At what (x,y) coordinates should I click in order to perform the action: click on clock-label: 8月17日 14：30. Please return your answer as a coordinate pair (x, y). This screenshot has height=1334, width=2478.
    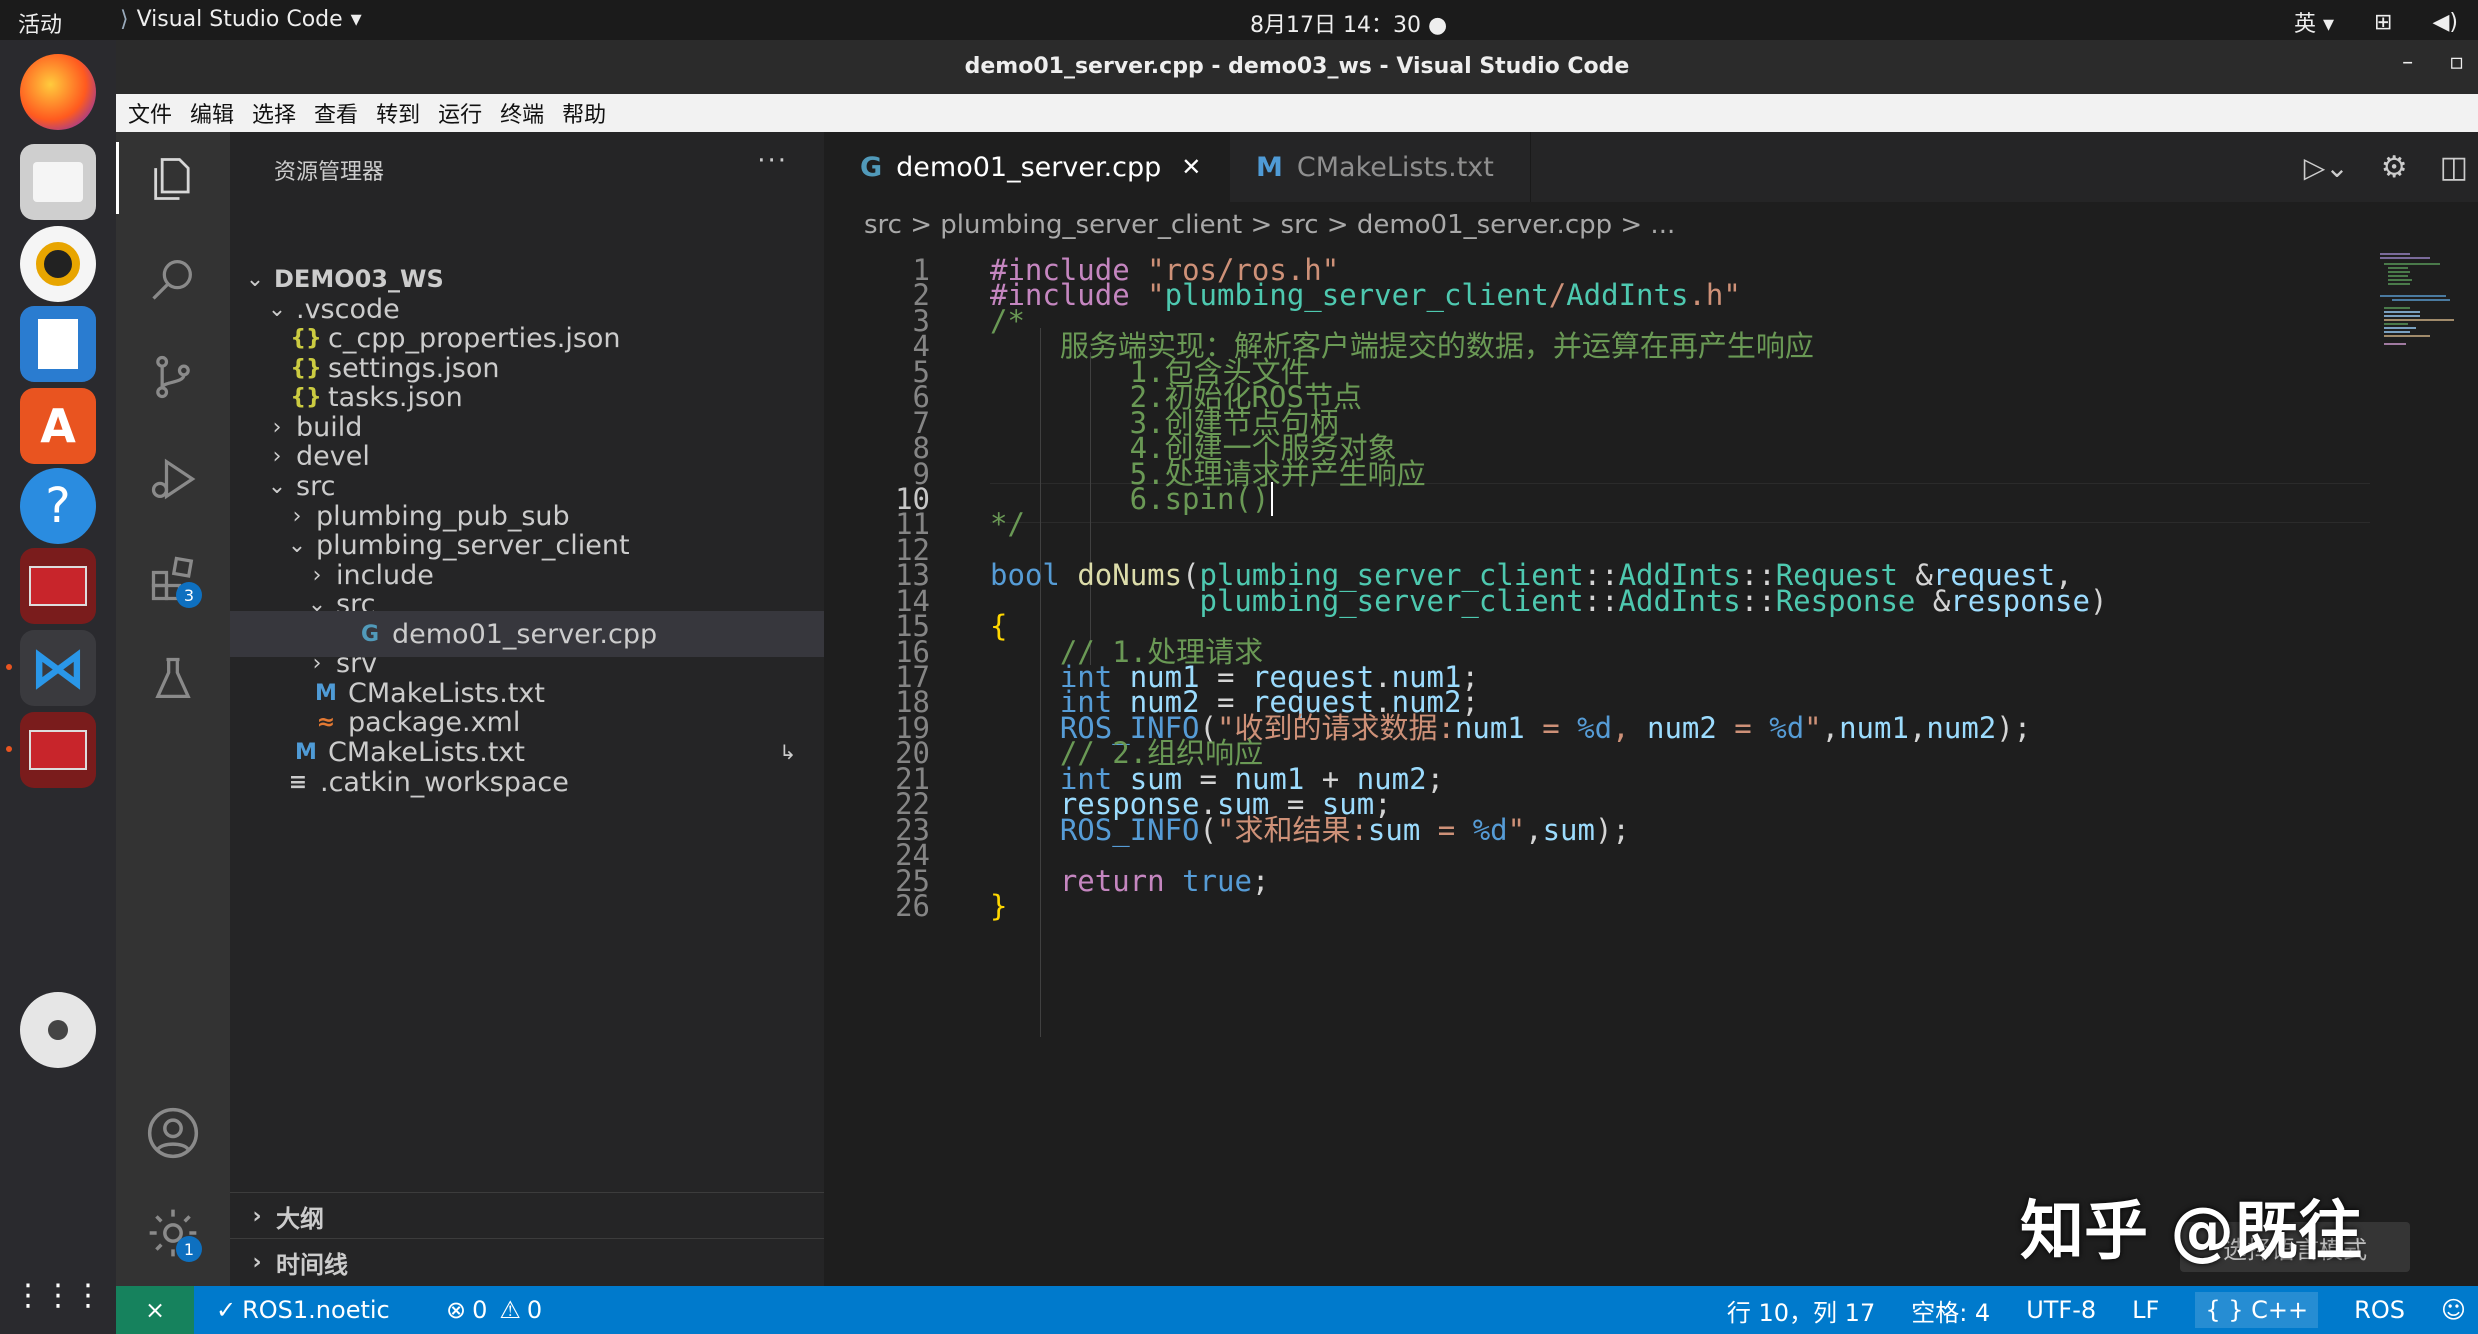
    Looking at the image, I should click on (1335, 25).